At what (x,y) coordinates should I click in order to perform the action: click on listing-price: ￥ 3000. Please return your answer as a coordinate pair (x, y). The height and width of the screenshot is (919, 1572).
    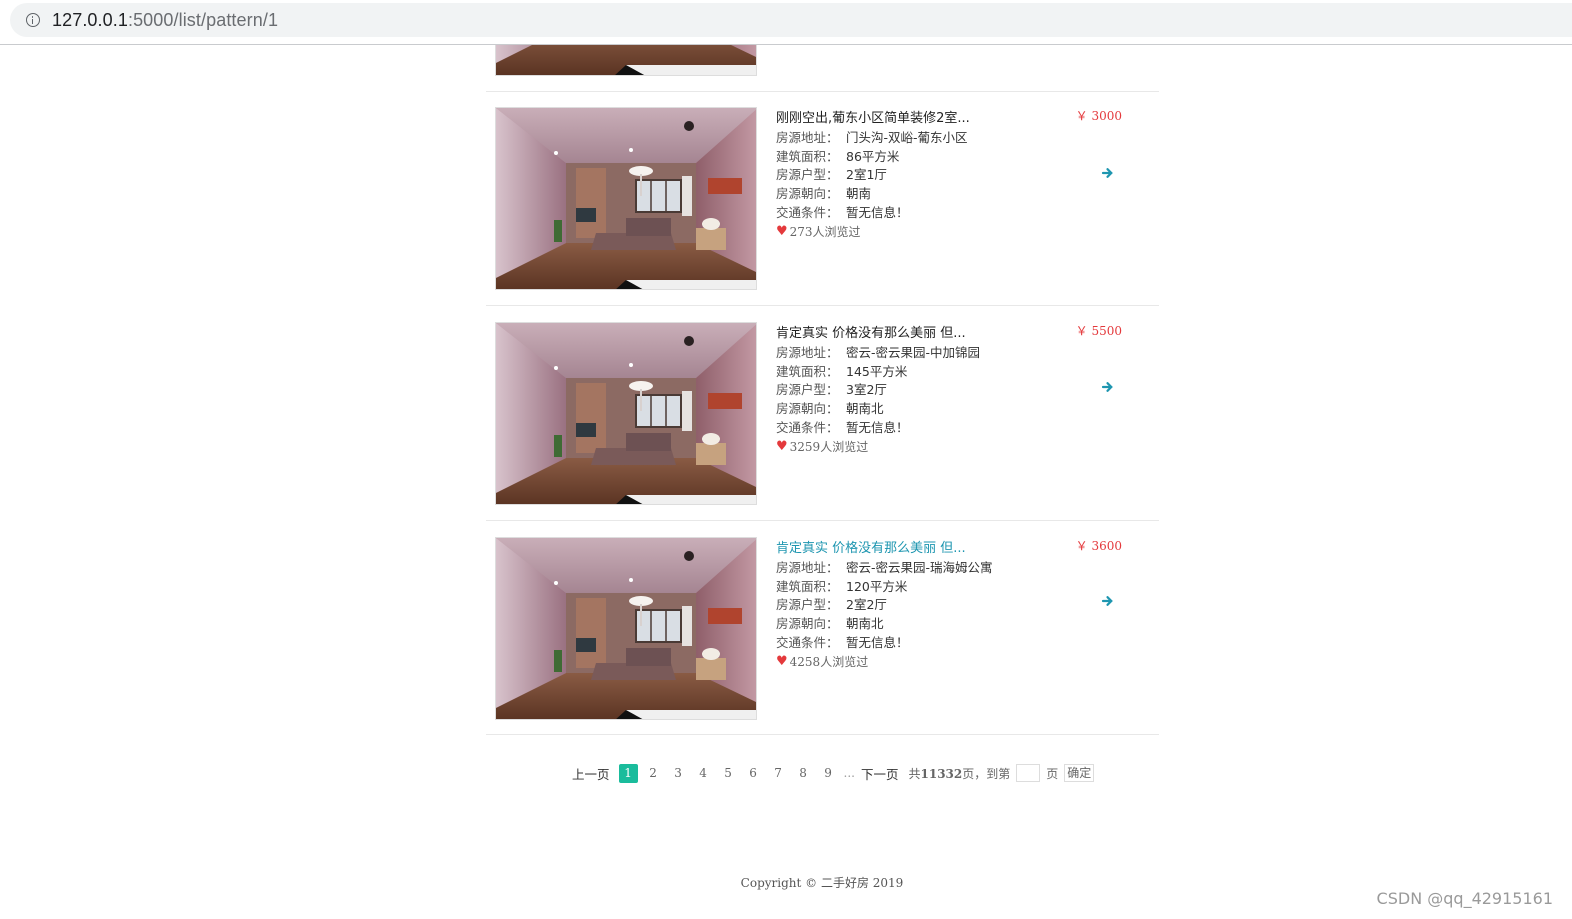
    Looking at the image, I should click on (1098, 116).